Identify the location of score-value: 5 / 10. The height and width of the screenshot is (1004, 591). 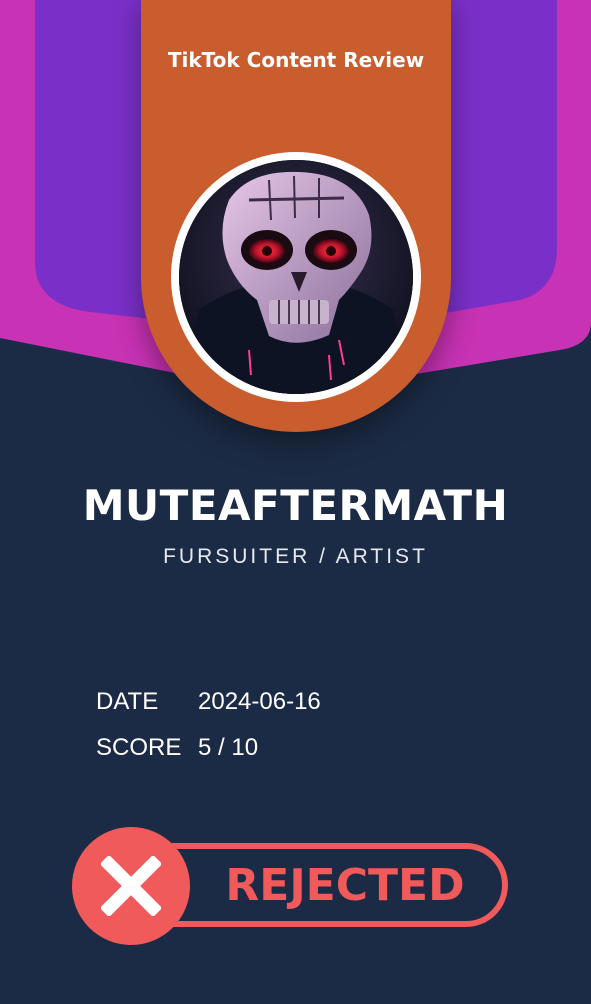
(228, 747).